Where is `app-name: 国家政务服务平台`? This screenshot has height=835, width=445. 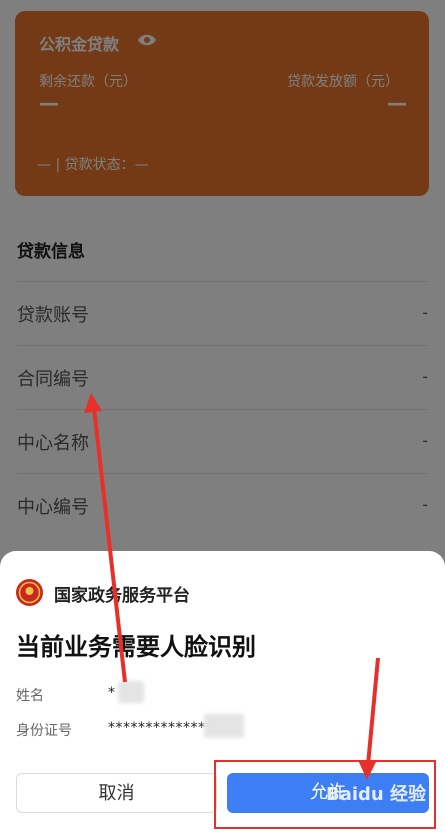 app-name: 国家政务服务平台 is located at coordinates (122, 596).